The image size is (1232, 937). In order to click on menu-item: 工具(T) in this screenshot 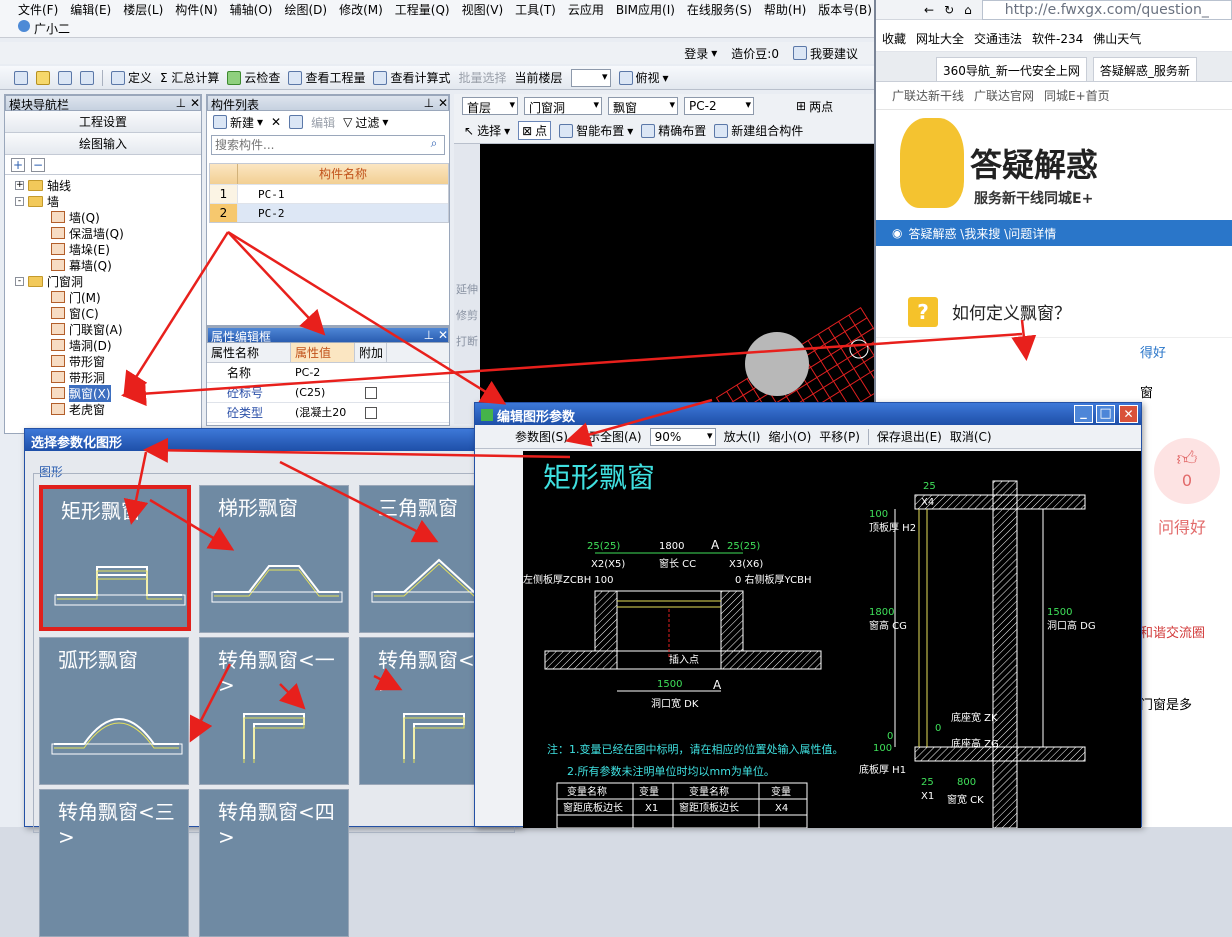, I will do `click(536, 9)`.